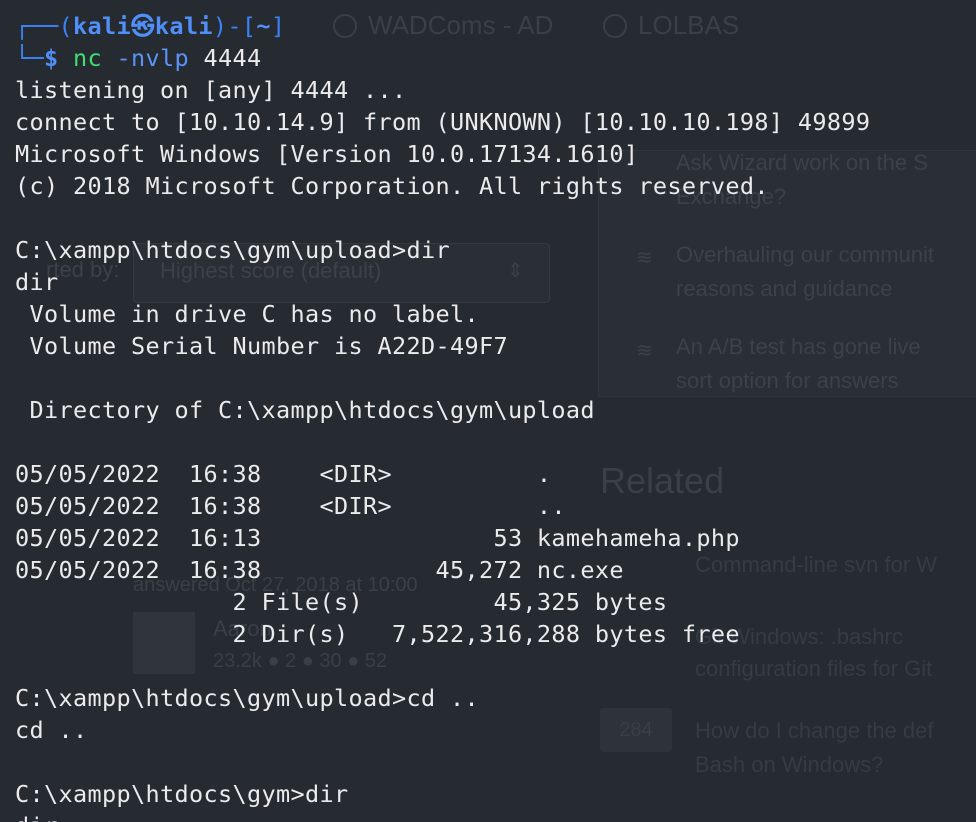 This screenshot has width=976, height=822. I want to click on terminal-output-line: 2 Dir(s) 7,522,316,288 bytes free, so click(377, 634).